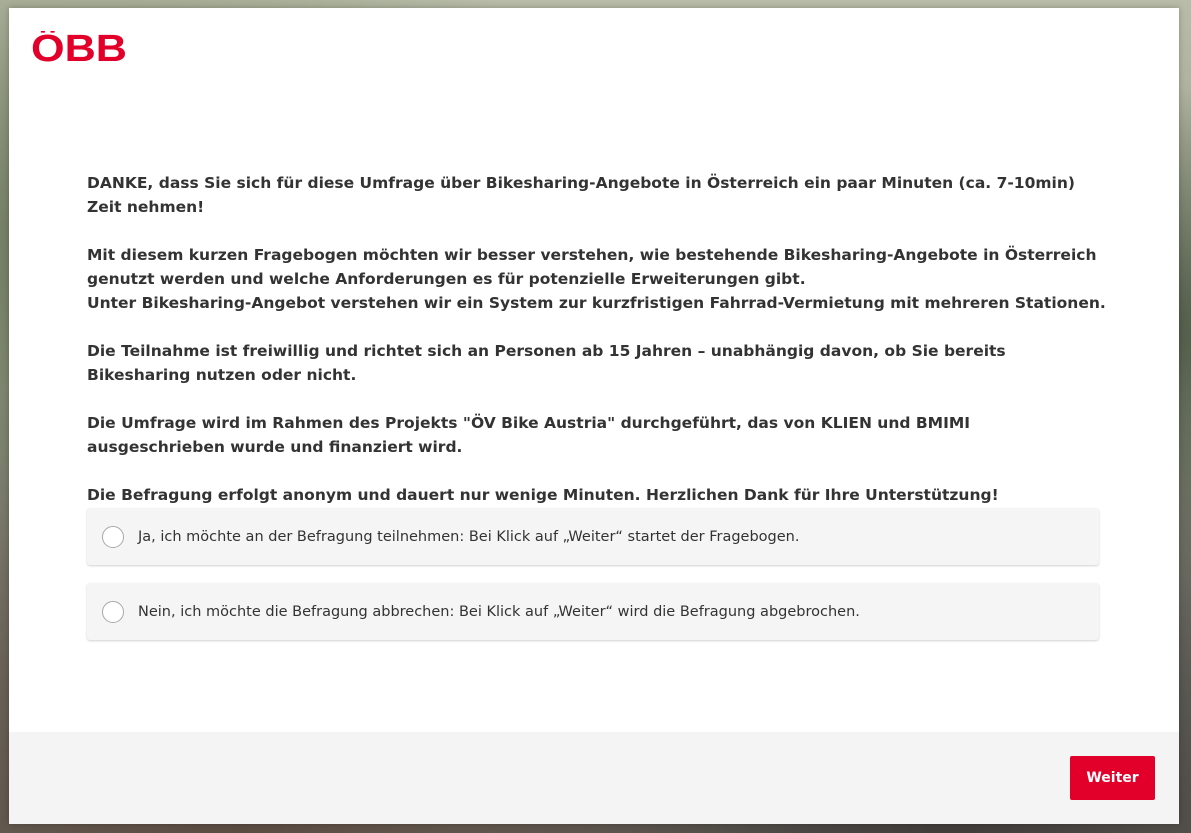  What do you see at coordinates (594, 778) in the screenshot?
I see `footer-bar: Weiter` at bounding box center [594, 778].